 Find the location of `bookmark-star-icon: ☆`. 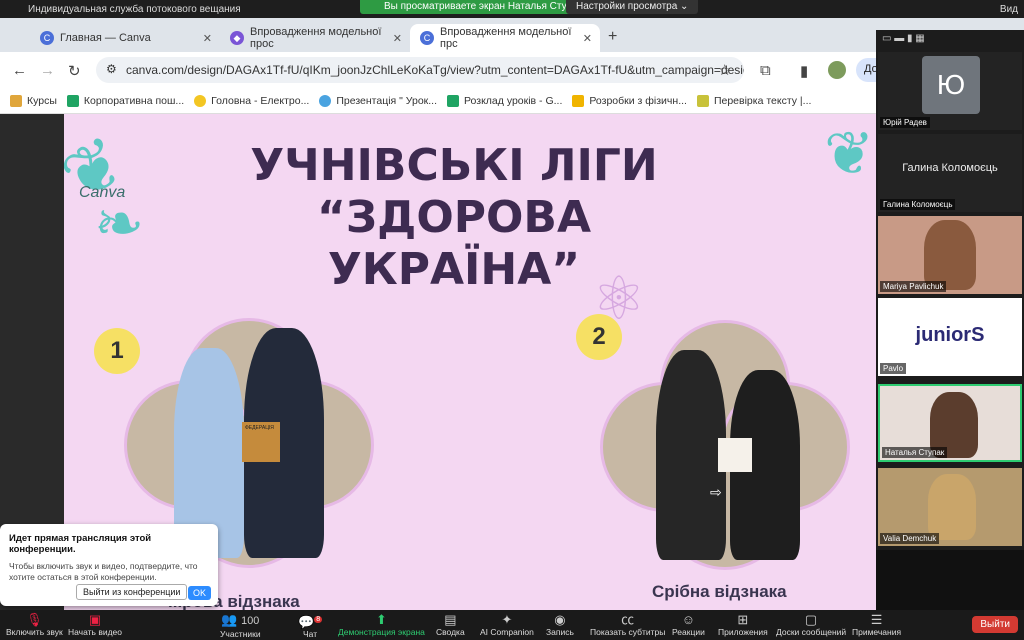

bookmark-star-icon: ☆ is located at coordinates (724, 70).